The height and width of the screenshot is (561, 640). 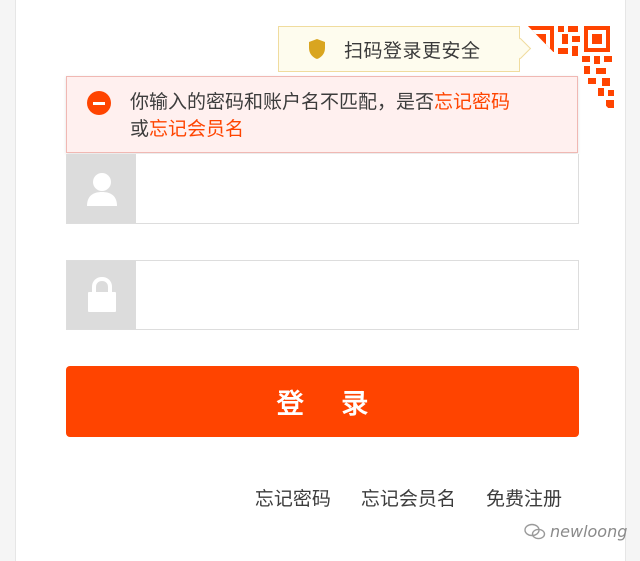 I want to click on forgot-password-link: 忘记密码, so click(x=293, y=499).